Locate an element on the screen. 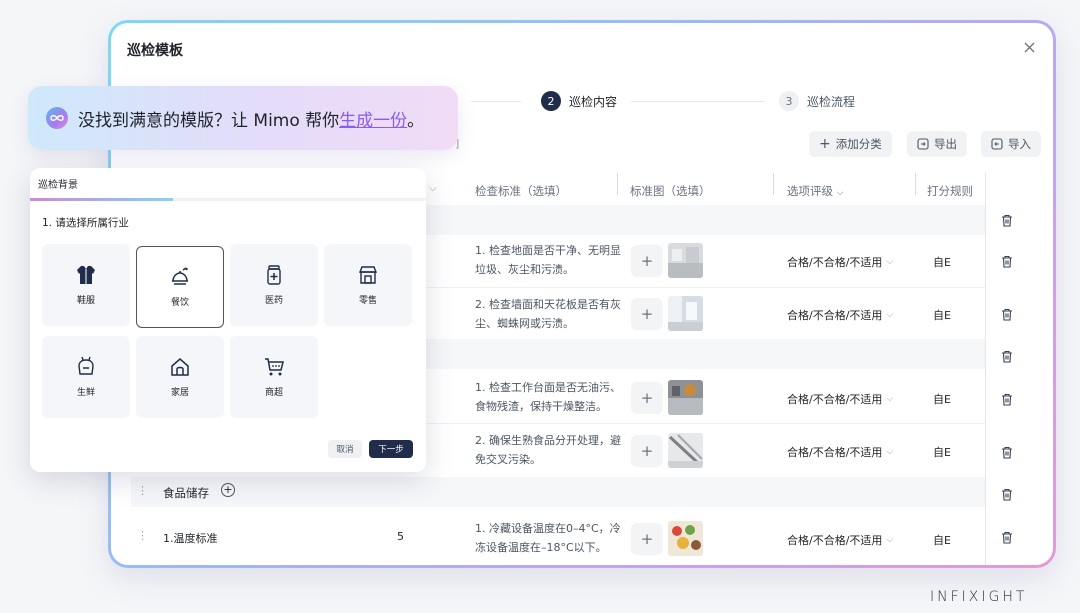 The image size is (1080, 613). step-number: 3 is located at coordinates (789, 101).